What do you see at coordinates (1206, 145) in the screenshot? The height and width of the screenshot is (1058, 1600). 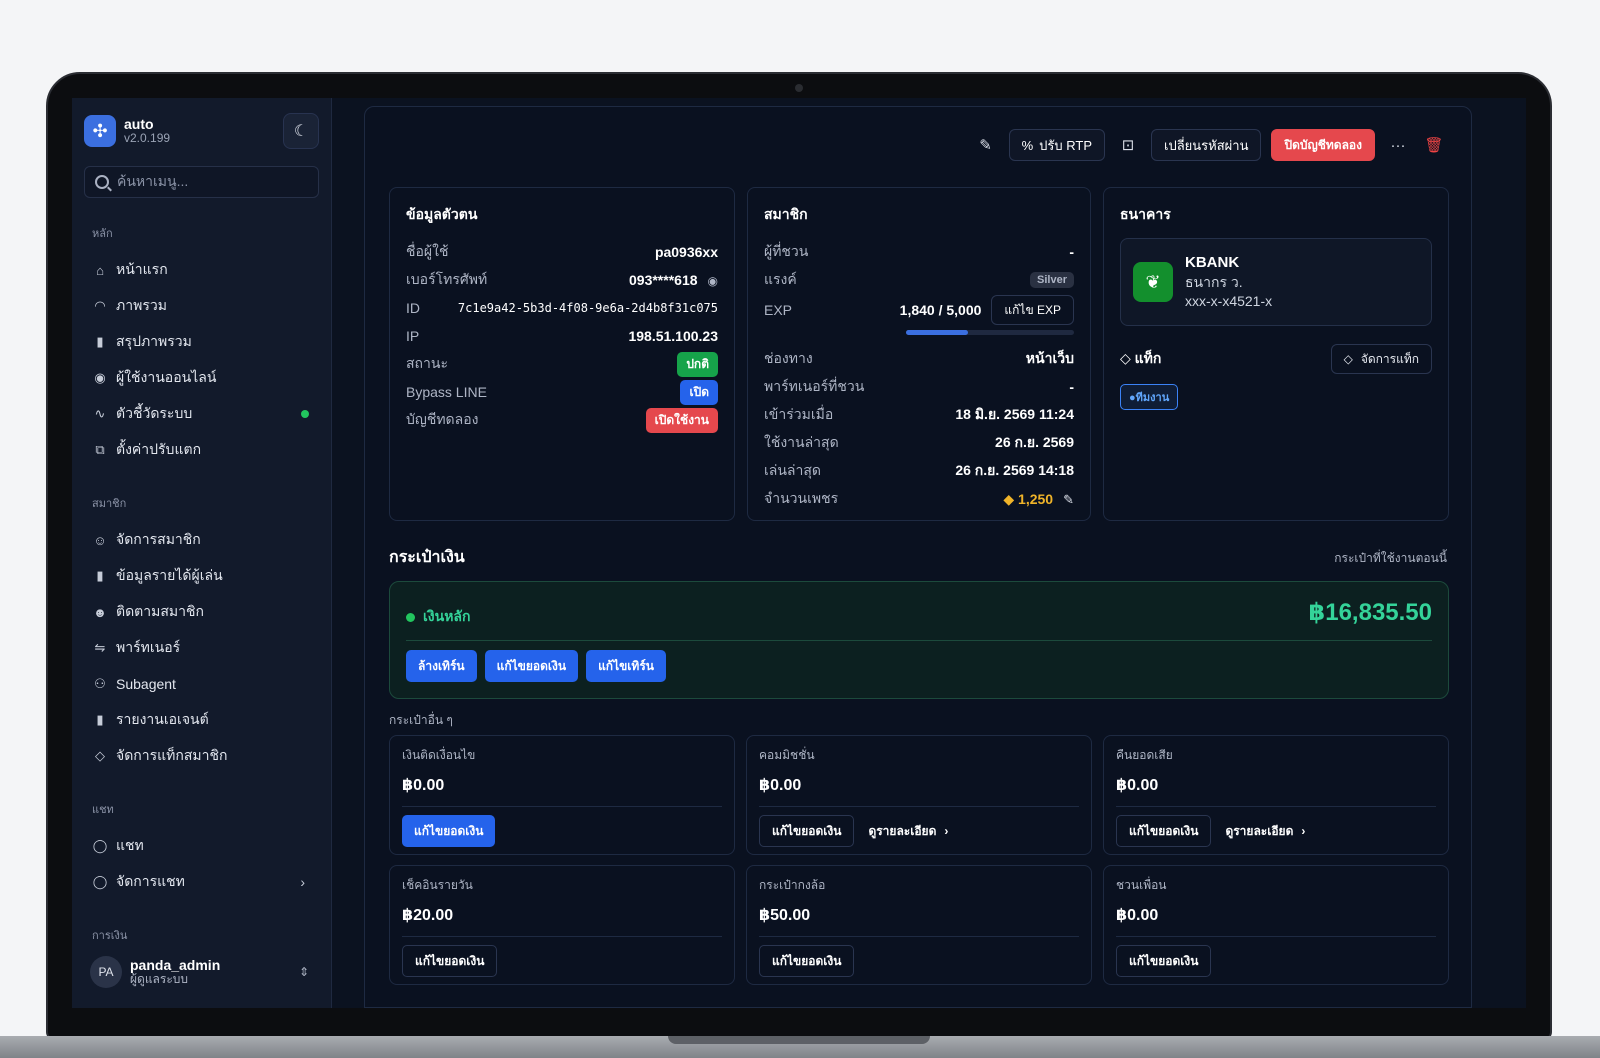 I see `change-password-button: เปลี่ยนรหัสผ่าน` at bounding box center [1206, 145].